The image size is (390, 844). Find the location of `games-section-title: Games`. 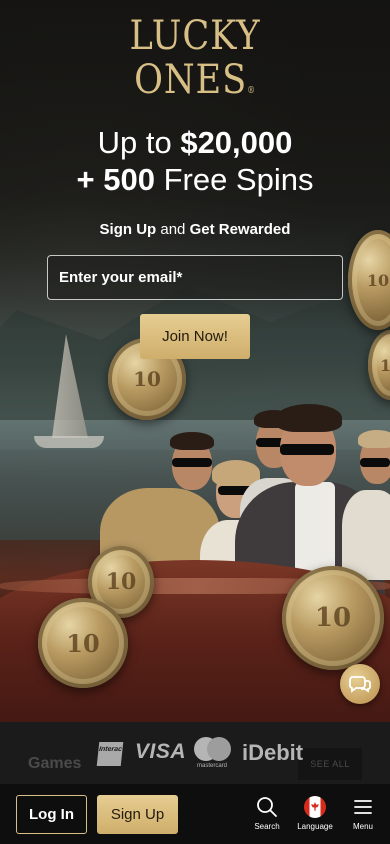

games-section-title: Games is located at coordinates (55, 763).